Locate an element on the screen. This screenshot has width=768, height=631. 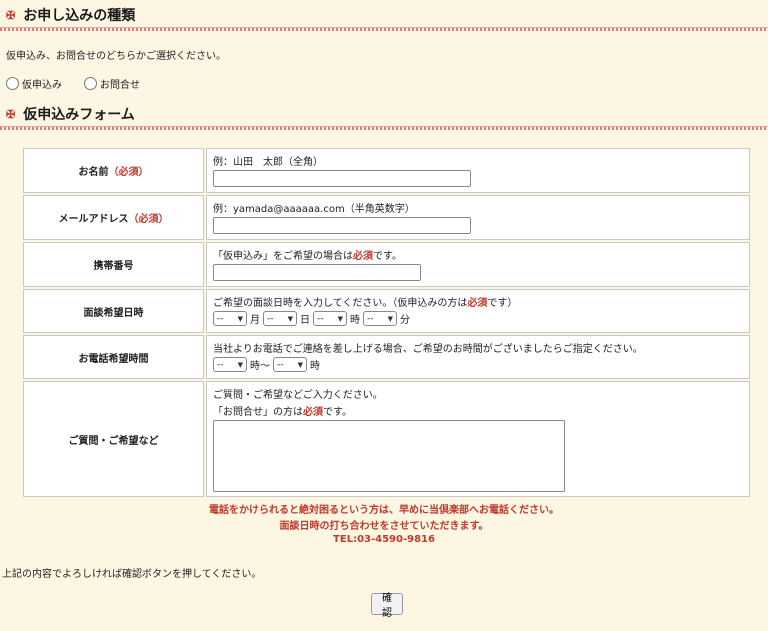
mobile-input is located at coordinates (317, 272).